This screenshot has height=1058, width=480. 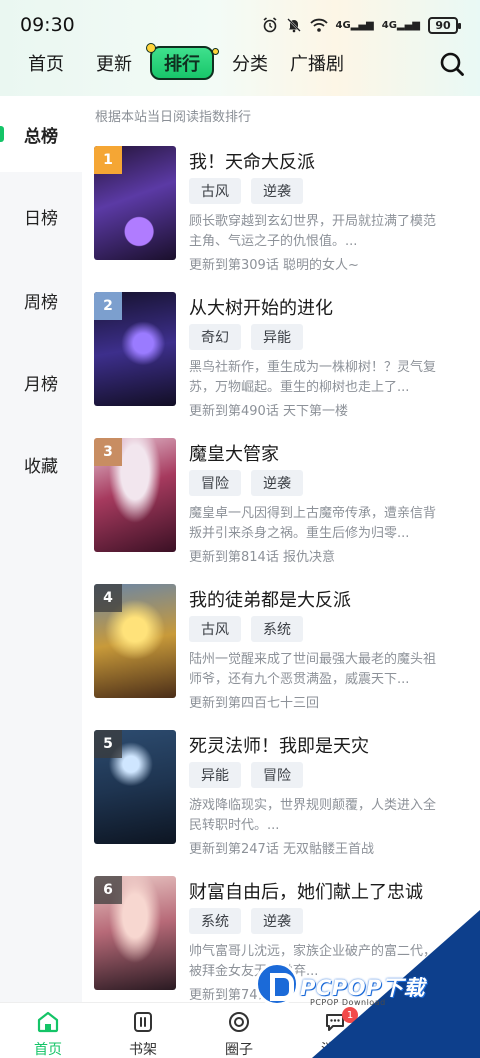 I want to click on sidebar-item-label: 收藏, so click(x=41, y=466).